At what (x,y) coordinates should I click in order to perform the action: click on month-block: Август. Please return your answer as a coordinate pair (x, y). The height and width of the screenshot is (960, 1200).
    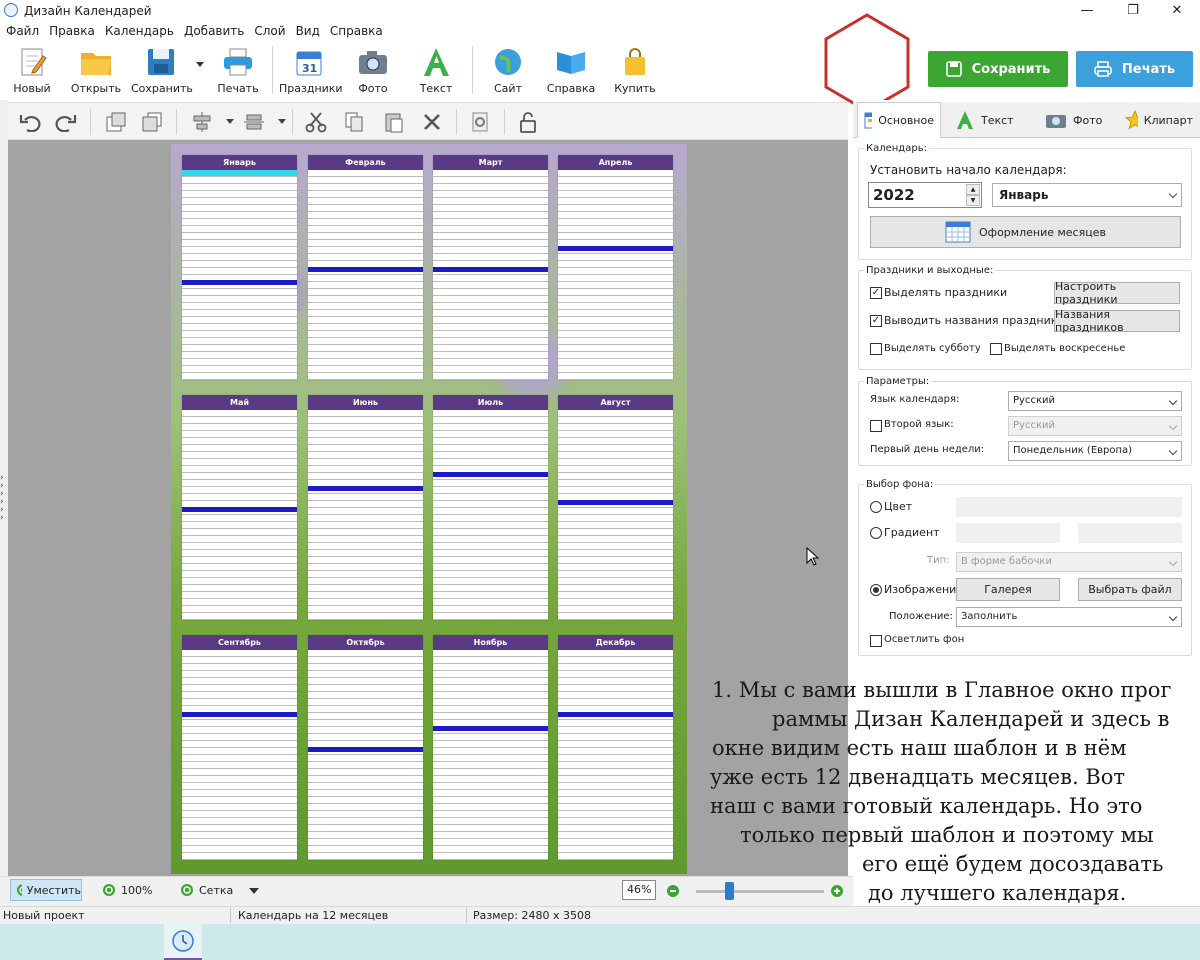
    Looking at the image, I should click on (615, 507).